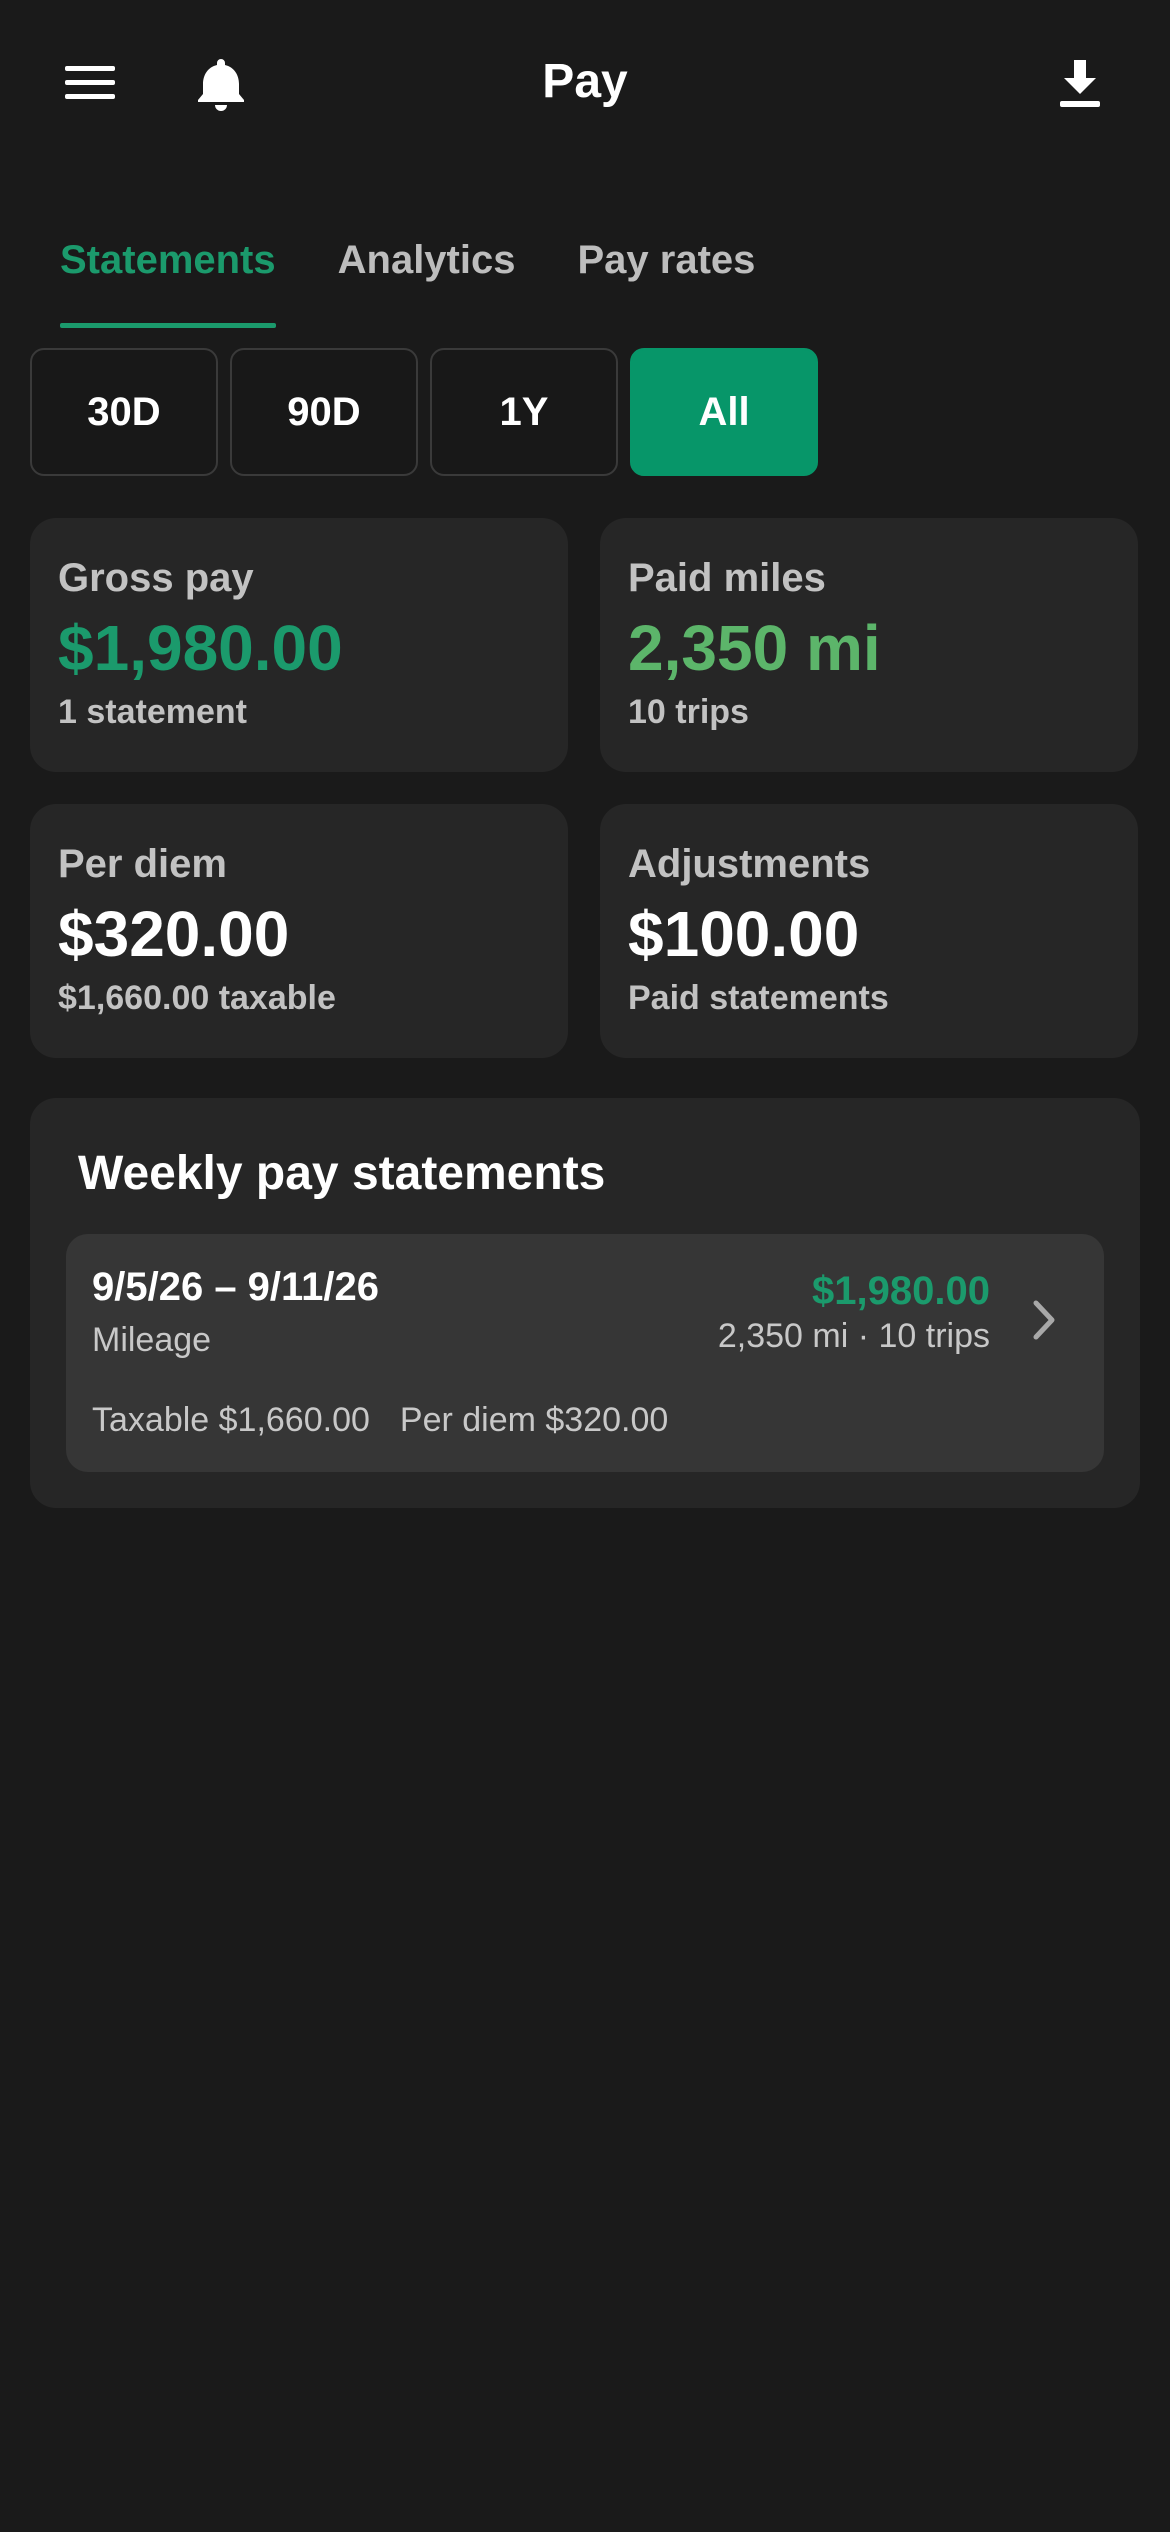 The image size is (1170, 2532). What do you see at coordinates (724, 412) in the screenshot?
I see `range-all-button: All` at bounding box center [724, 412].